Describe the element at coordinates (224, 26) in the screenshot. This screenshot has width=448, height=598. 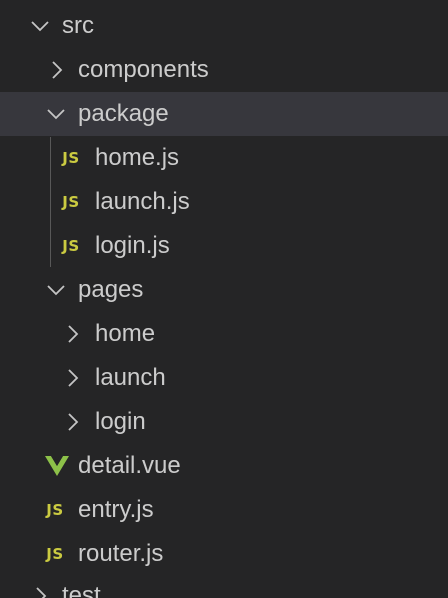
I see `folder-src: src` at that location.